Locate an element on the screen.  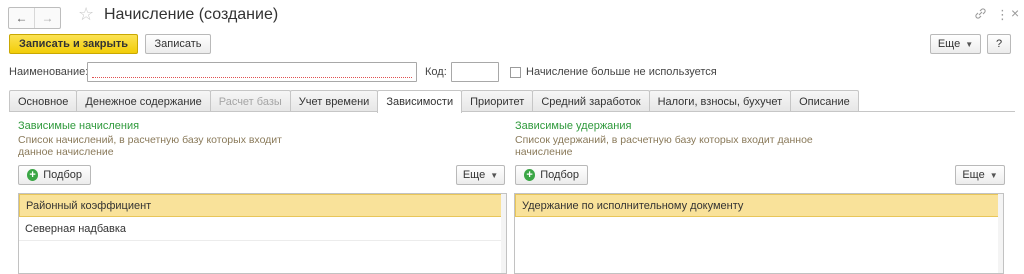
code-input is located at coordinates (475, 72).